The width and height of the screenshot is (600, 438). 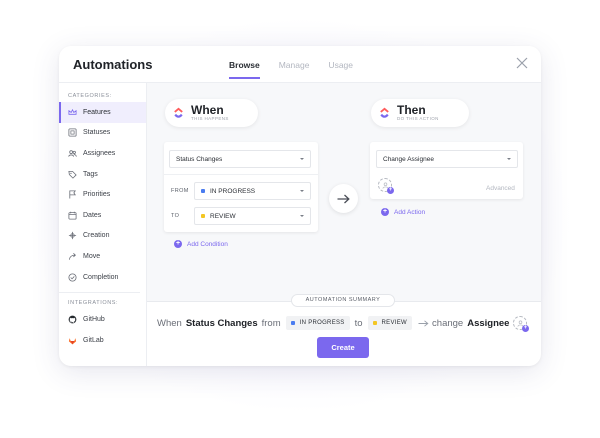 I want to click on flag-icon, so click(x=72, y=194).